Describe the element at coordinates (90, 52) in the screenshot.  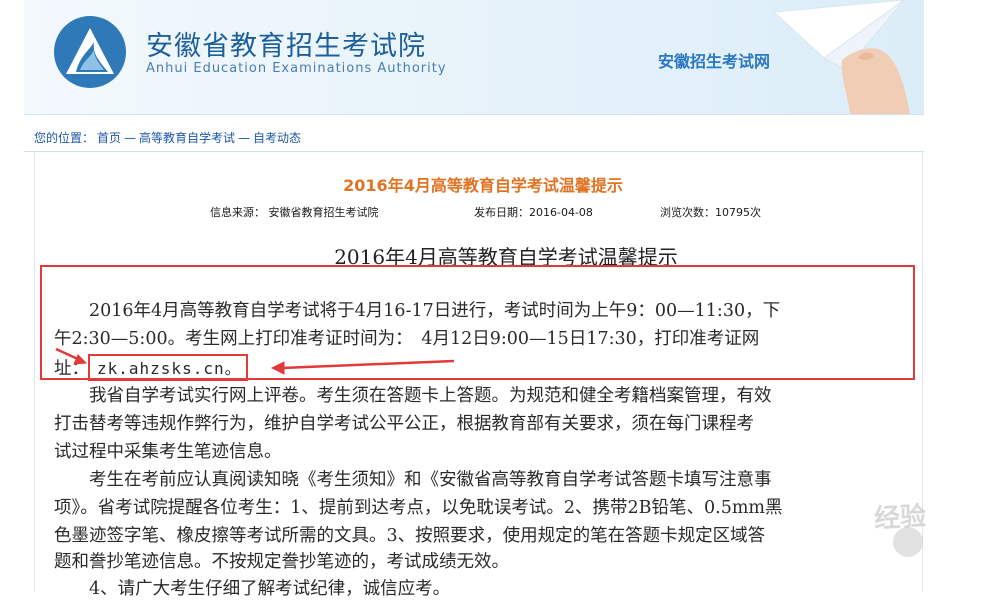
I see `mountain-logo-icon` at that location.